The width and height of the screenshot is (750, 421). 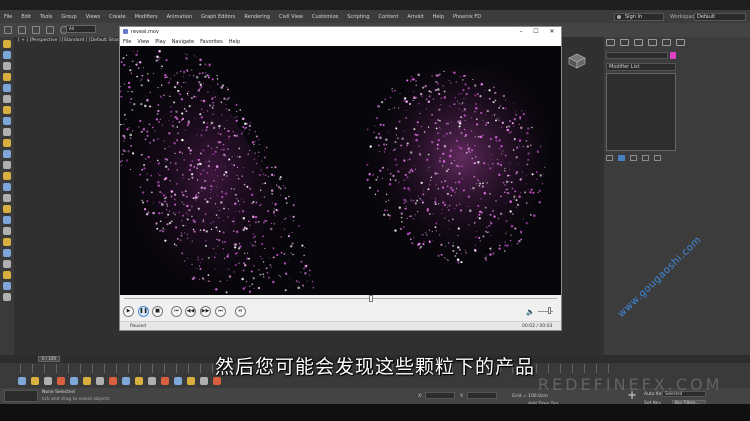 What do you see at coordinates (639, 17) in the screenshot?
I see `sign-in-button: Sign In` at bounding box center [639, 17].